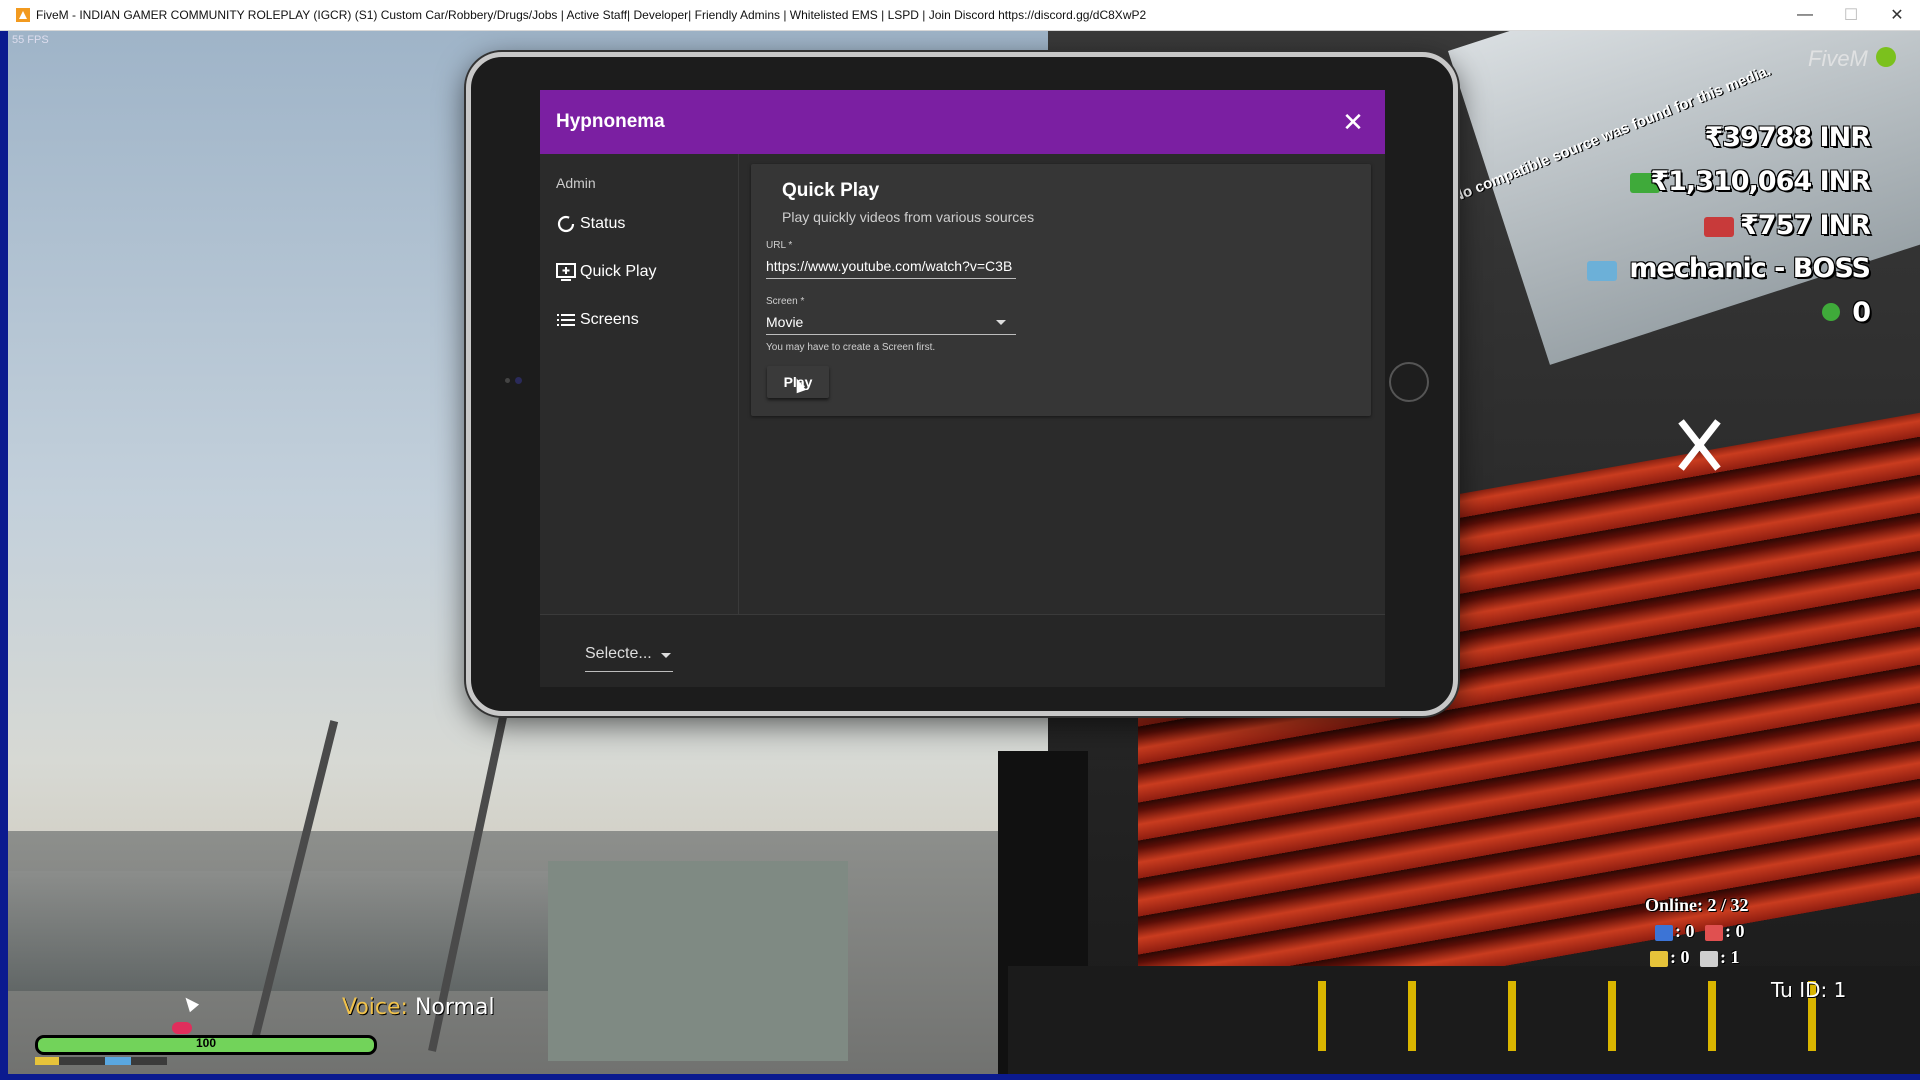 Image resolution: width=1920 pixels, height=1080 pixels. I want to click on coin-icon, so click(1831, 312).